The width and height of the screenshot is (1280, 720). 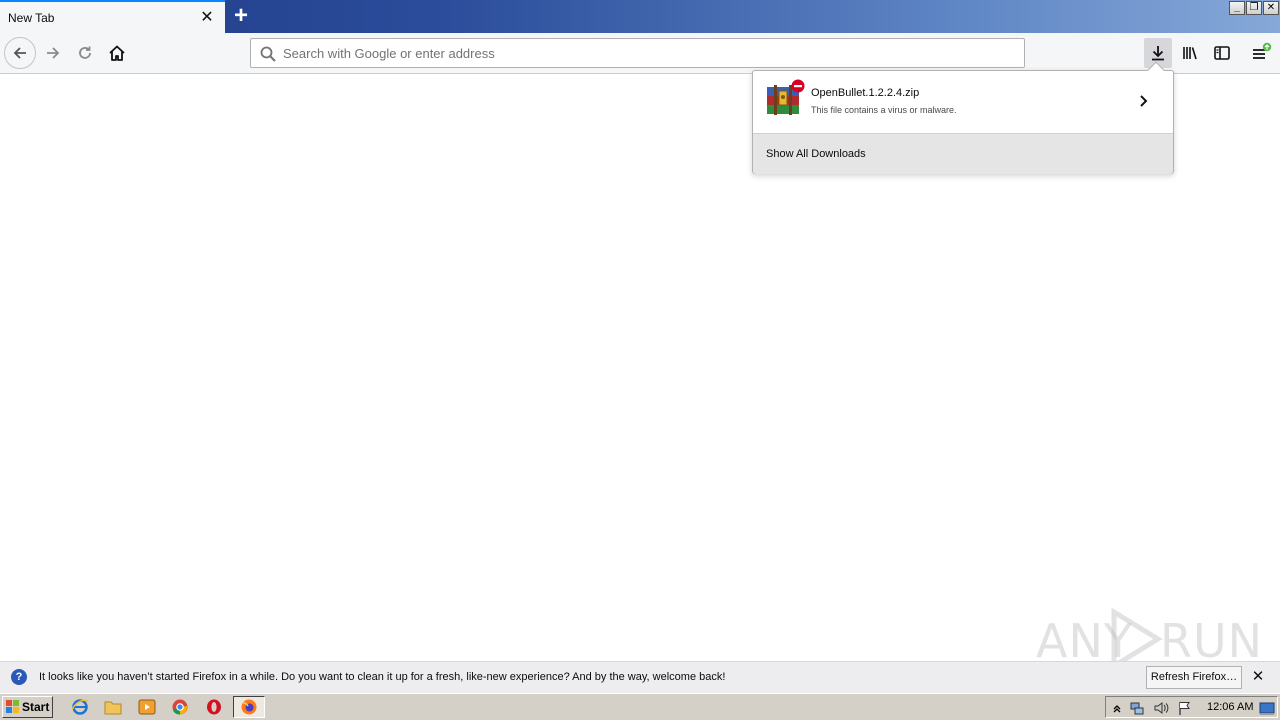 What do you see at coordinates (640, 706) in the screenshot?
I see `taskbar: Start 12:06 AM` at bounding box center [640, 706].